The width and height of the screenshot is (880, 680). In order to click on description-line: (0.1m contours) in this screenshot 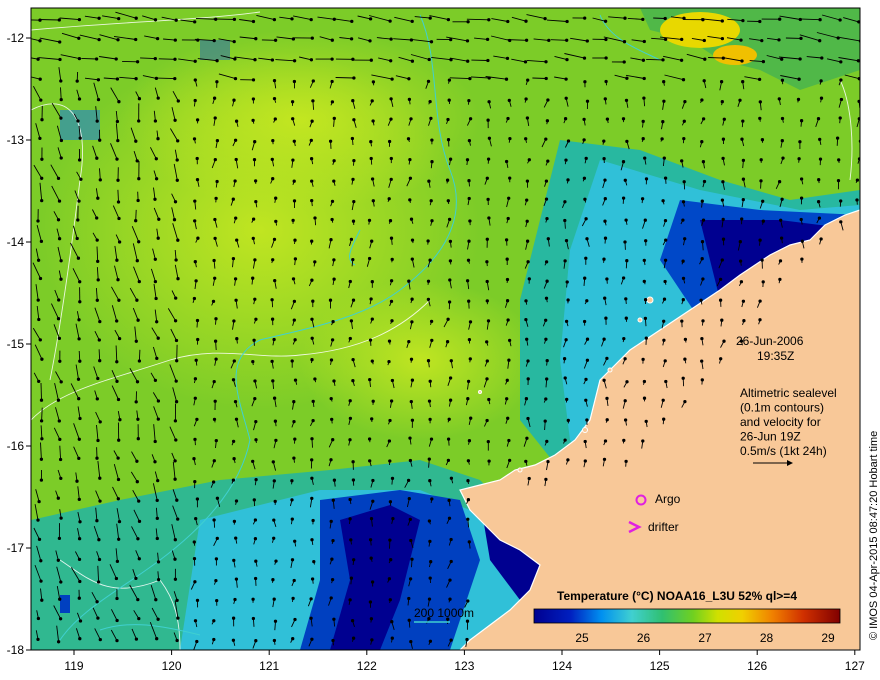, I will do `click(782, 408)`.